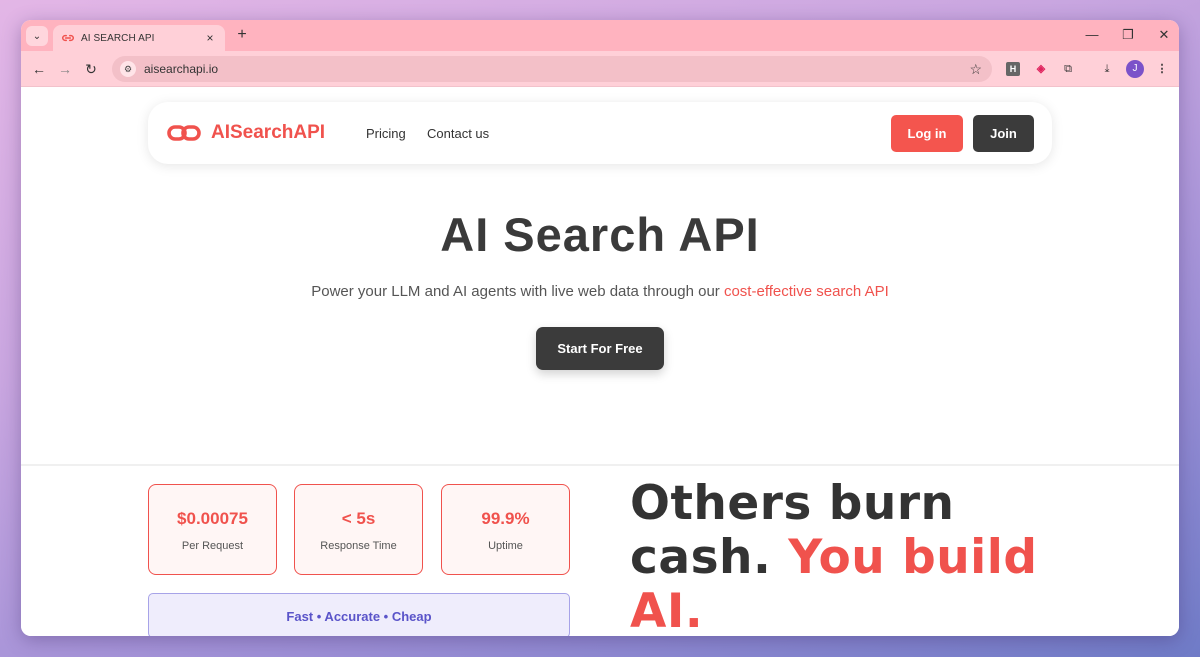 The image size is (1200, 657). Describe the element at coordinates (806, 291) in the screenshot. I see `hero-subtitle-accent: cost-effective search API` at that location.